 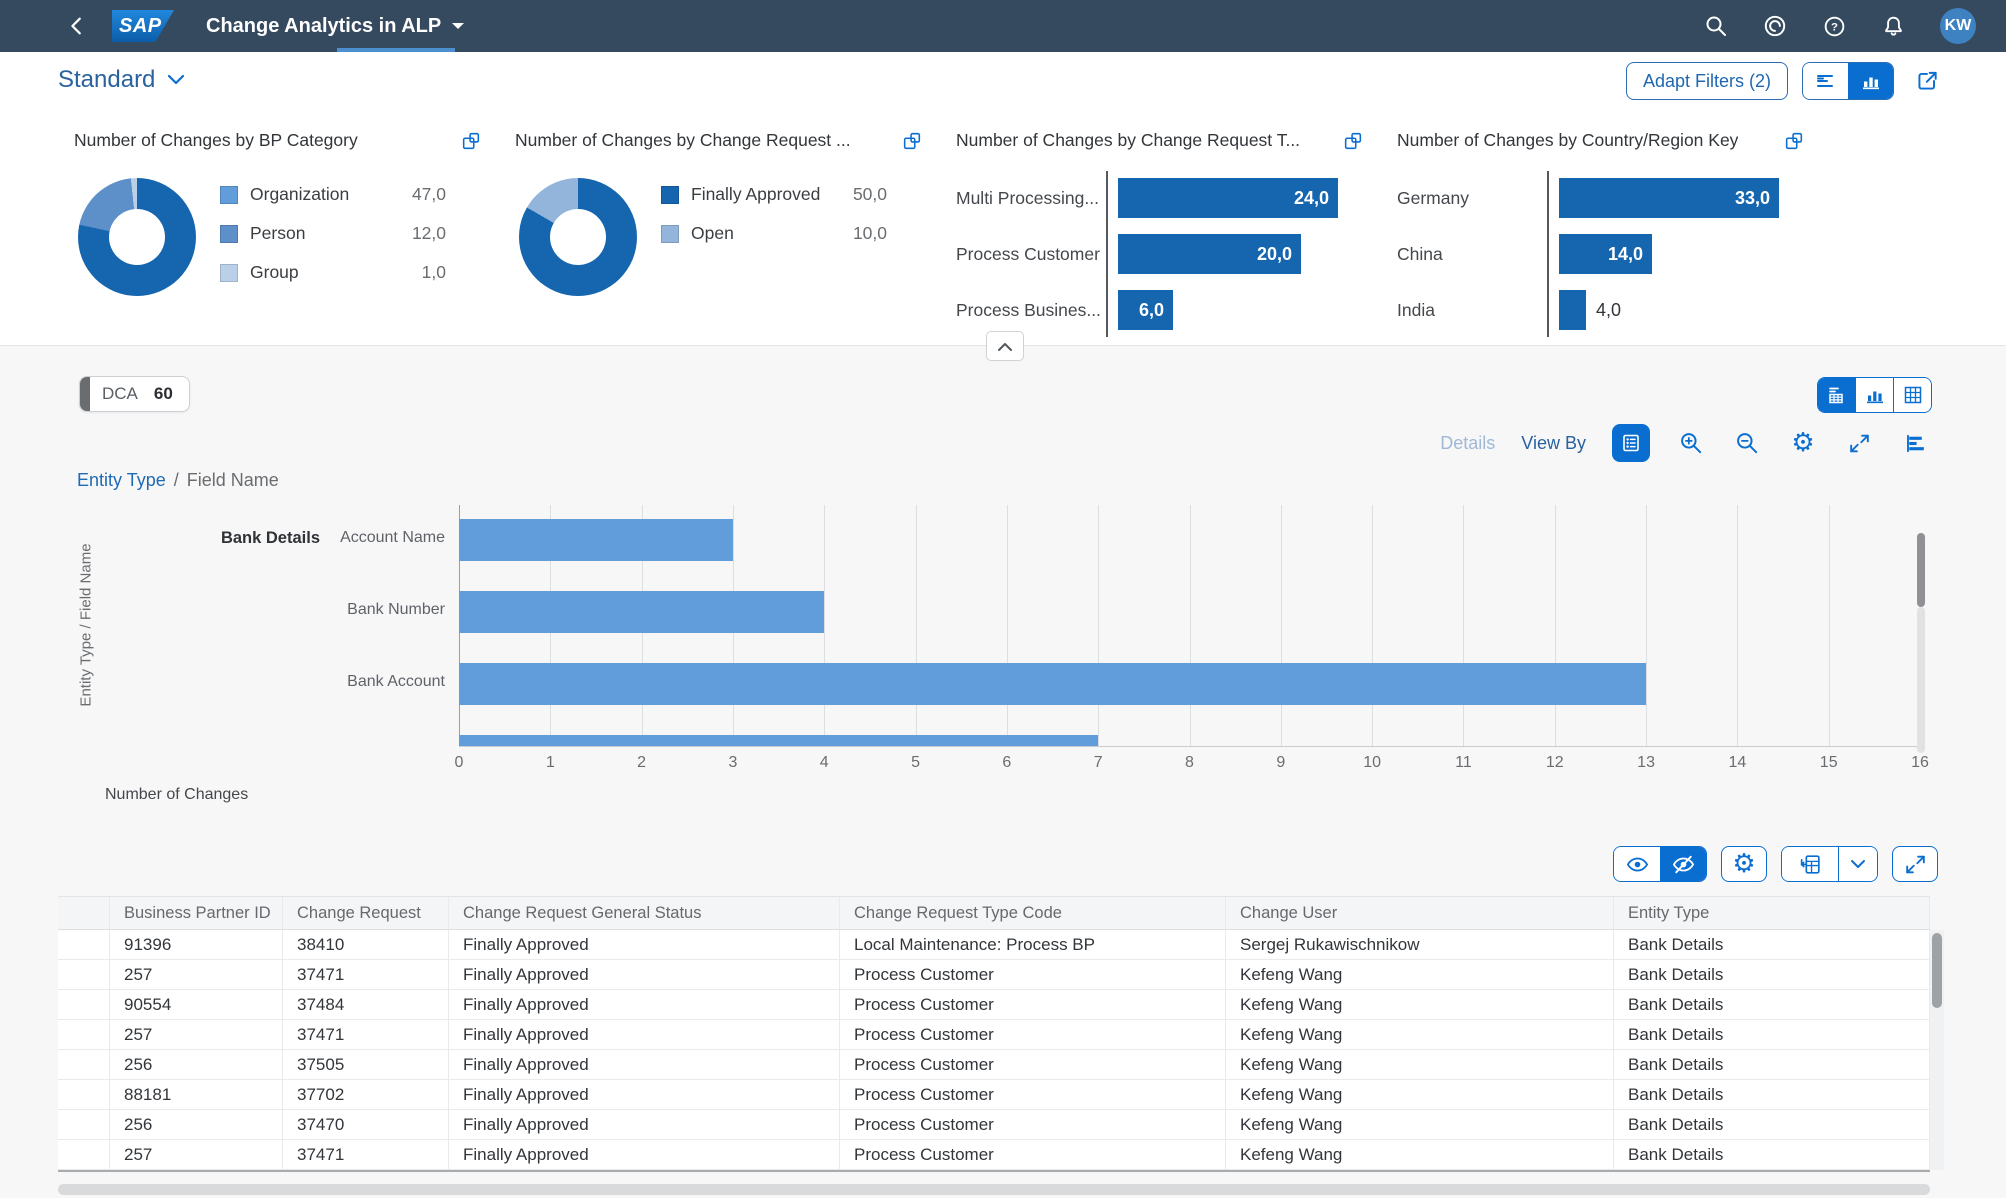 What do you see at coordinates (196, 913) in the screenshot?
I see `column-header-1: Business Partner ID` at bounding box center [196, 913].